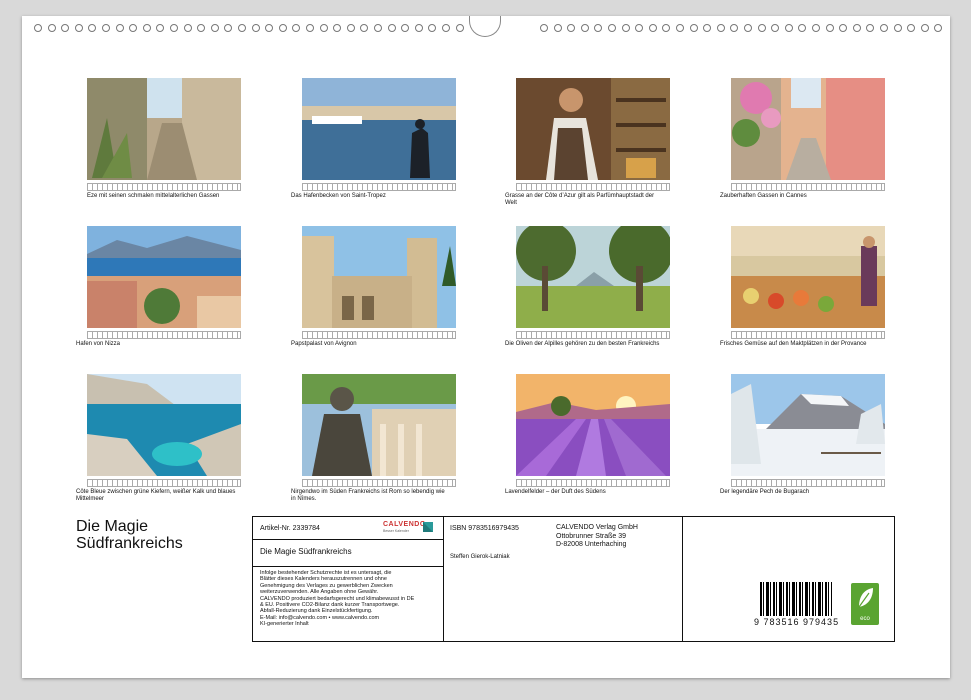 The height and width of the screenshot is (700, 971). Describe the element at coordinates (808, 425) in the screenshot. I see `photo-bugarach` at that location.